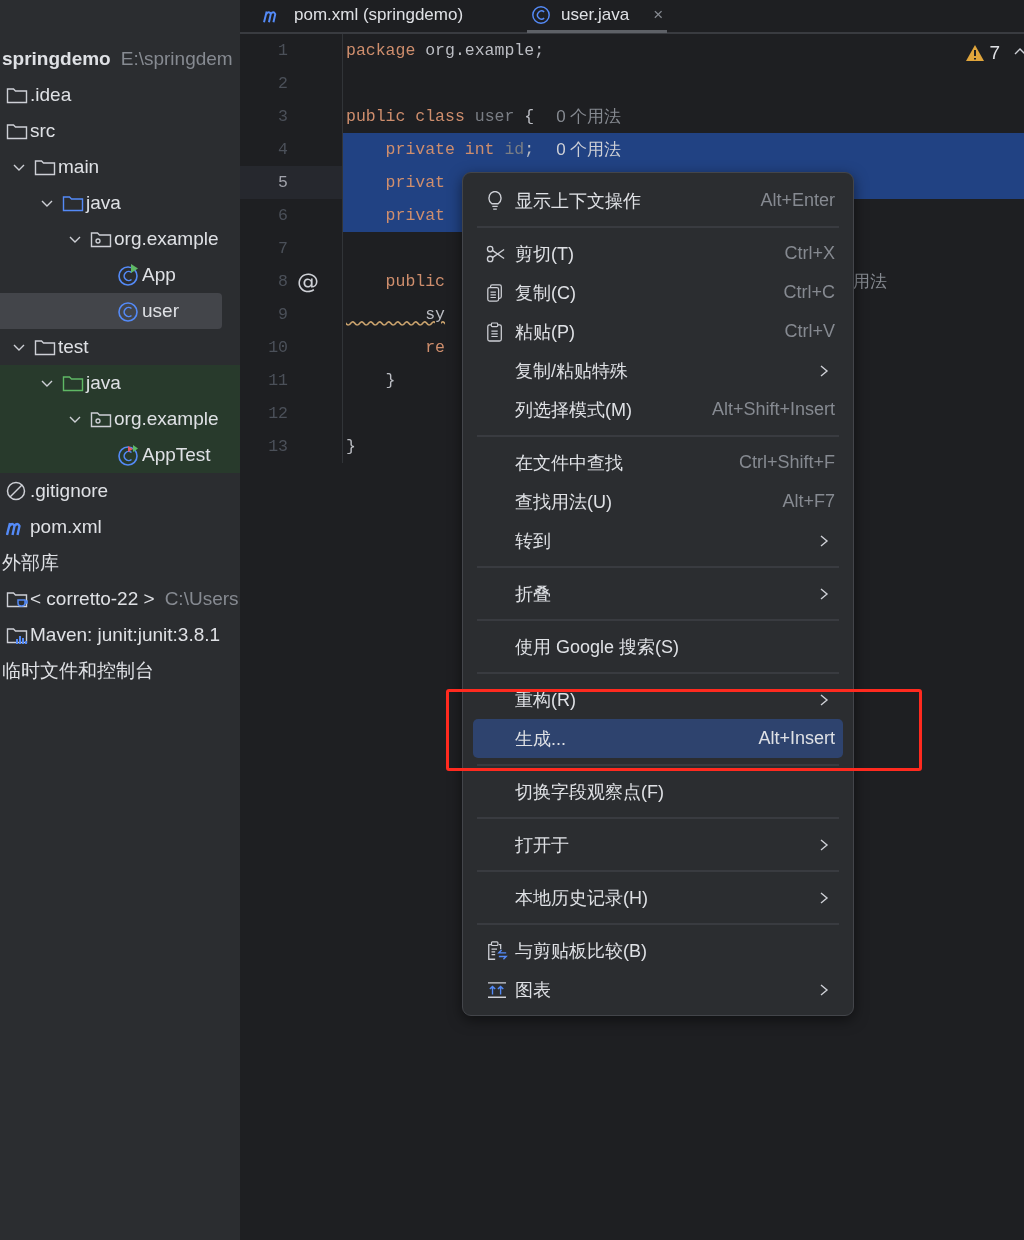 This screenshot has width=1024, height=1240. What do you see at coordinates (496, 253) in the screenshot?
I see `scissors-icon` at bounding box center [496, 253].